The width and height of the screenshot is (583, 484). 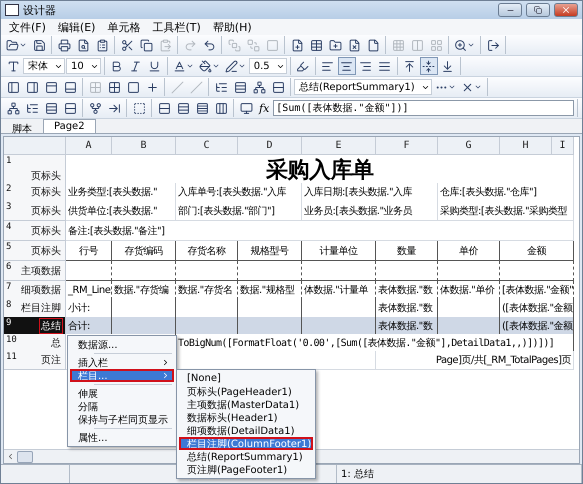 I want to click on table-cell: 规格型号, so click(x=270, y=251).